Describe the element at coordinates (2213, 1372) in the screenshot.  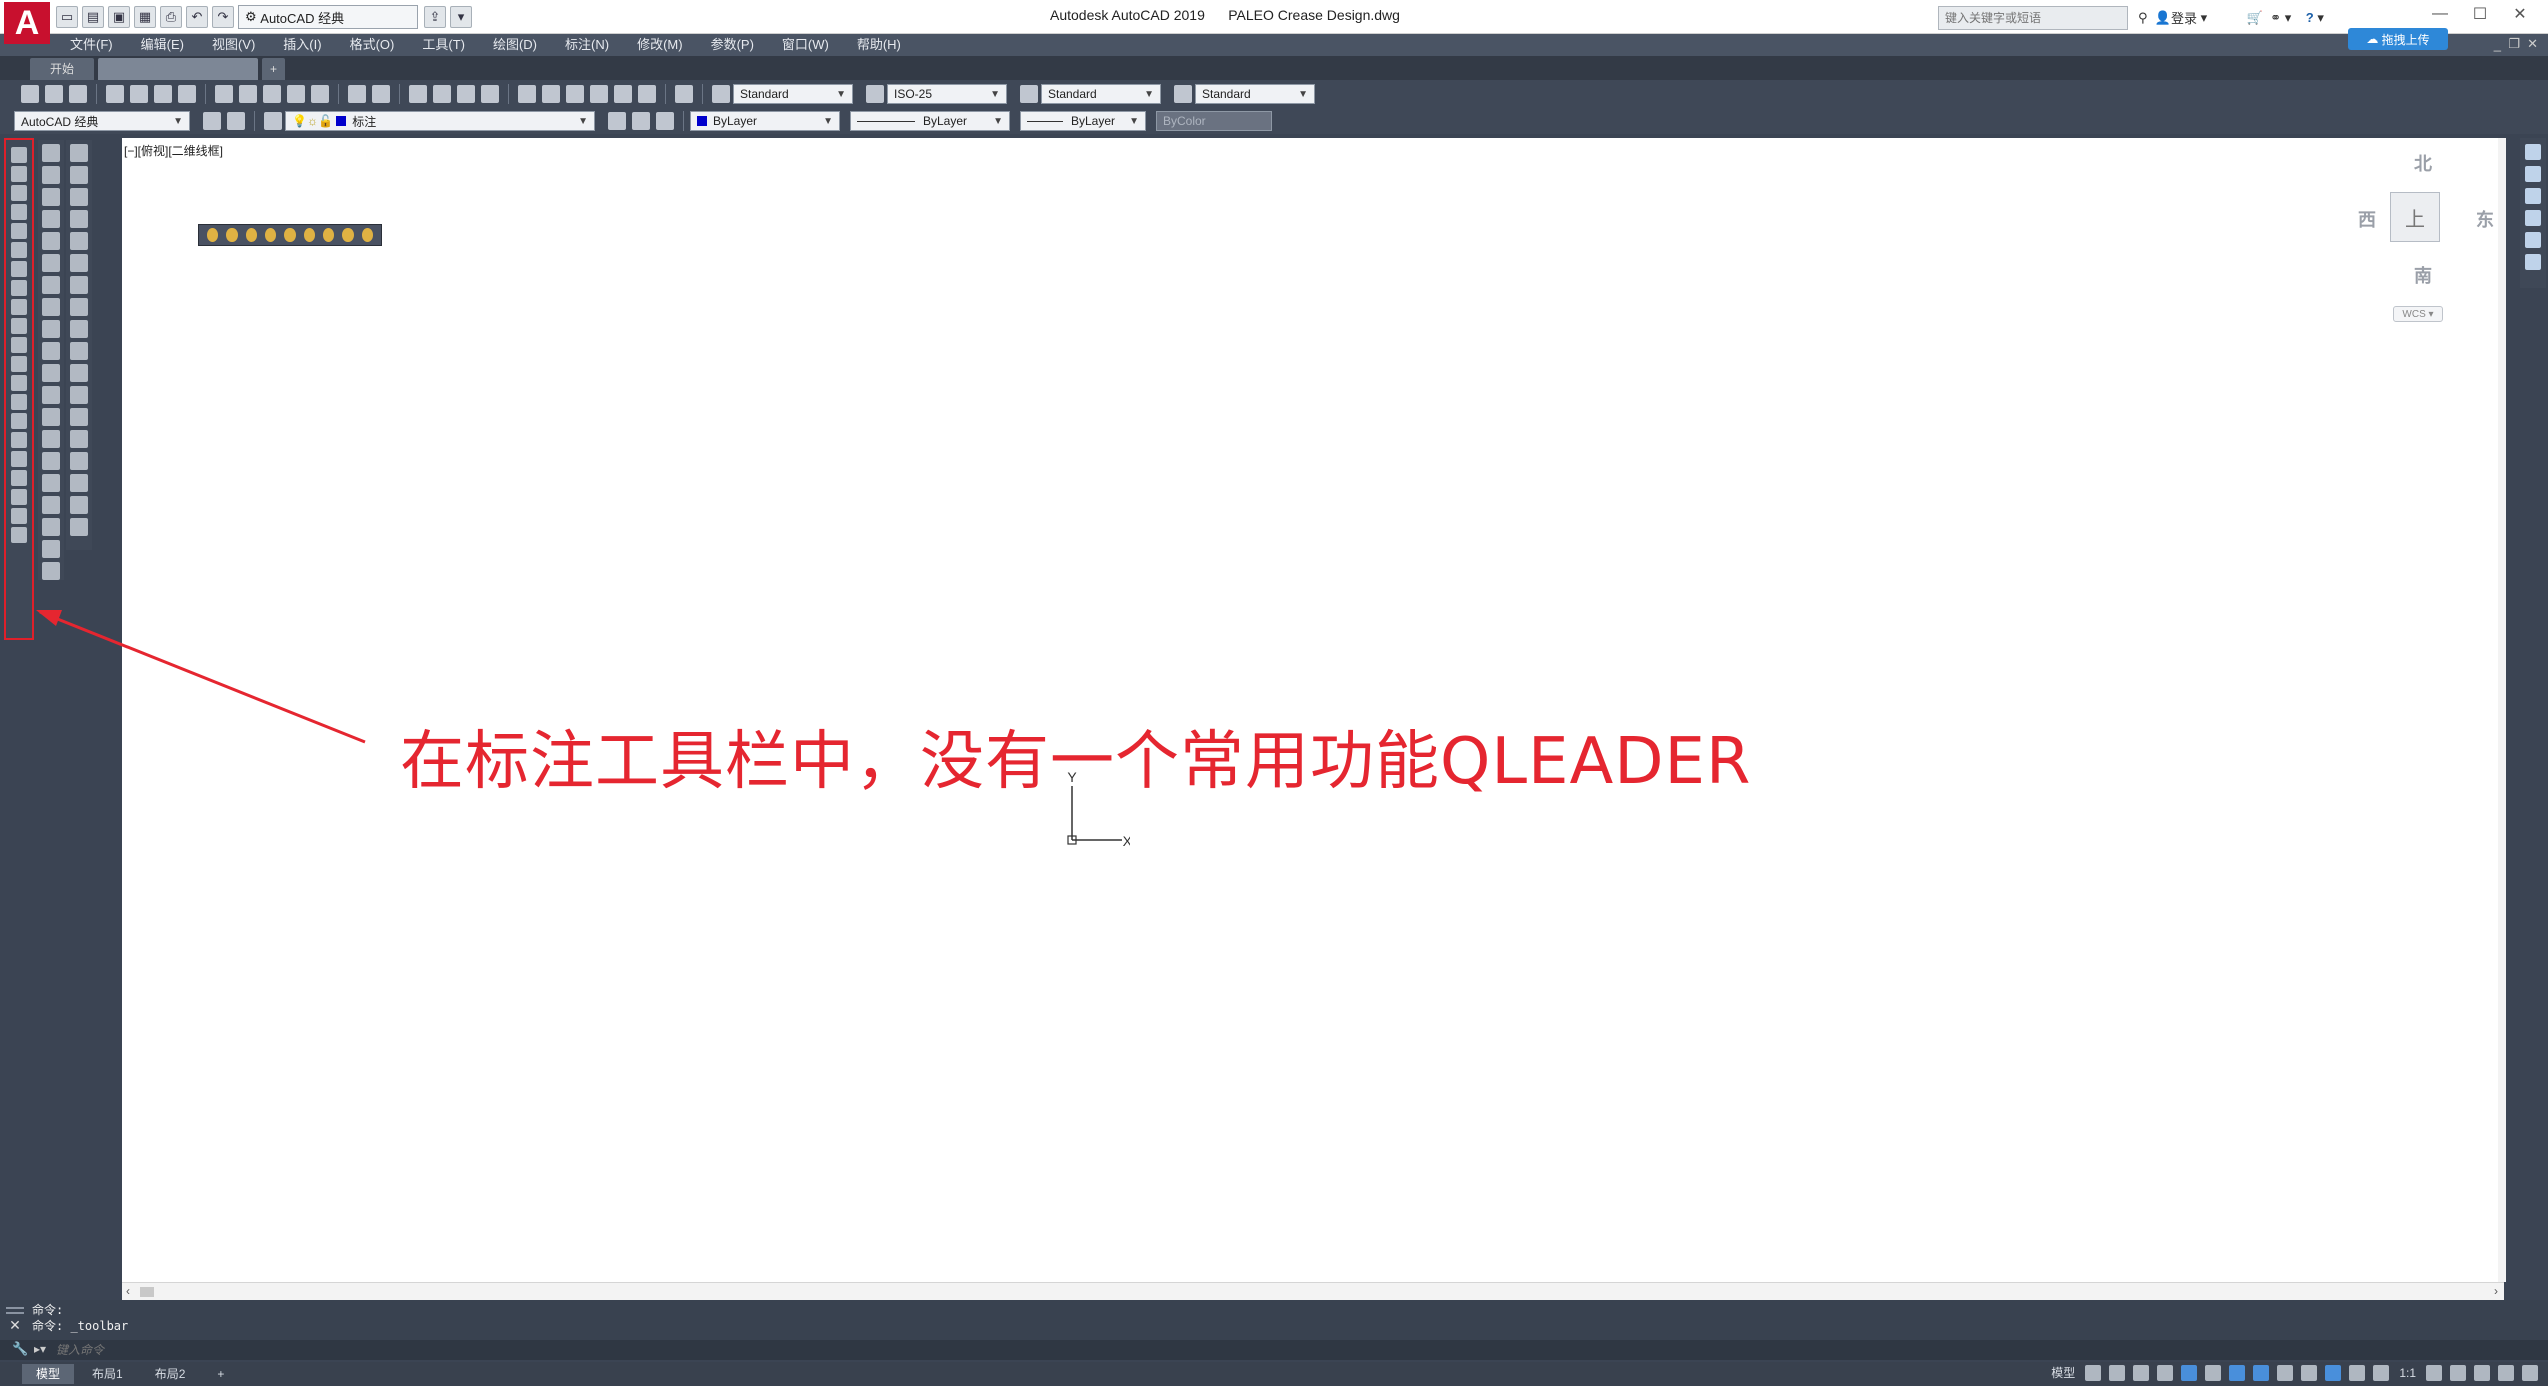
I see `isodraft-icon` at that location.